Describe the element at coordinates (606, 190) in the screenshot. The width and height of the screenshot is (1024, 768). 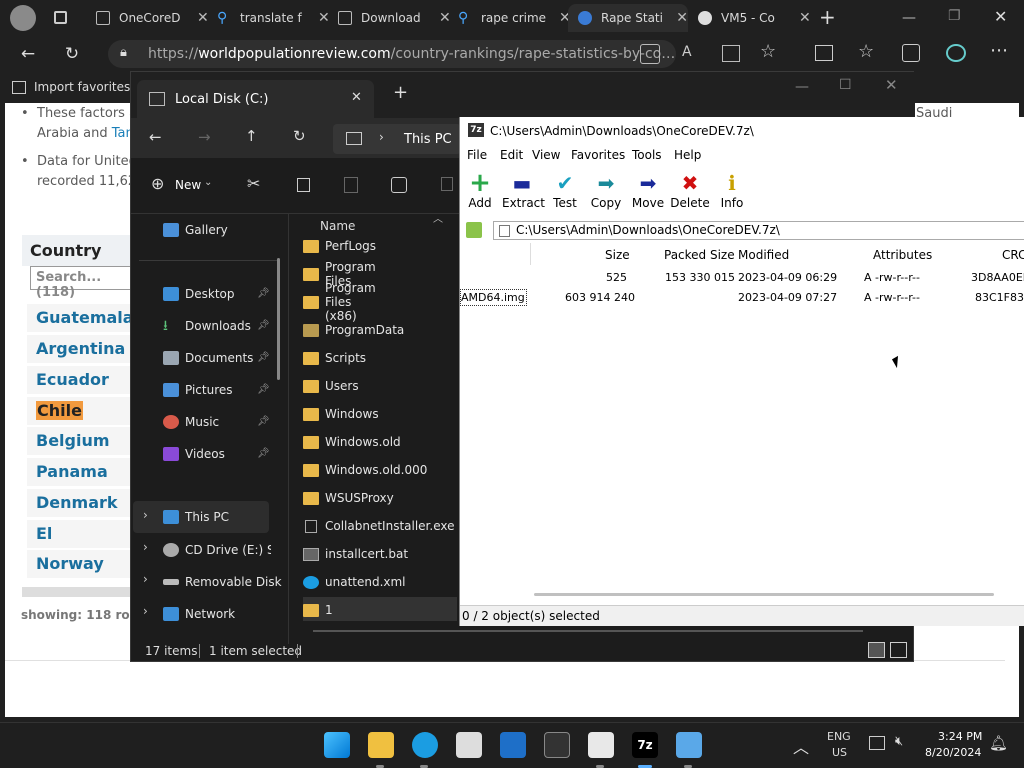
I see `copy-button: ➡ Copy` at that location.